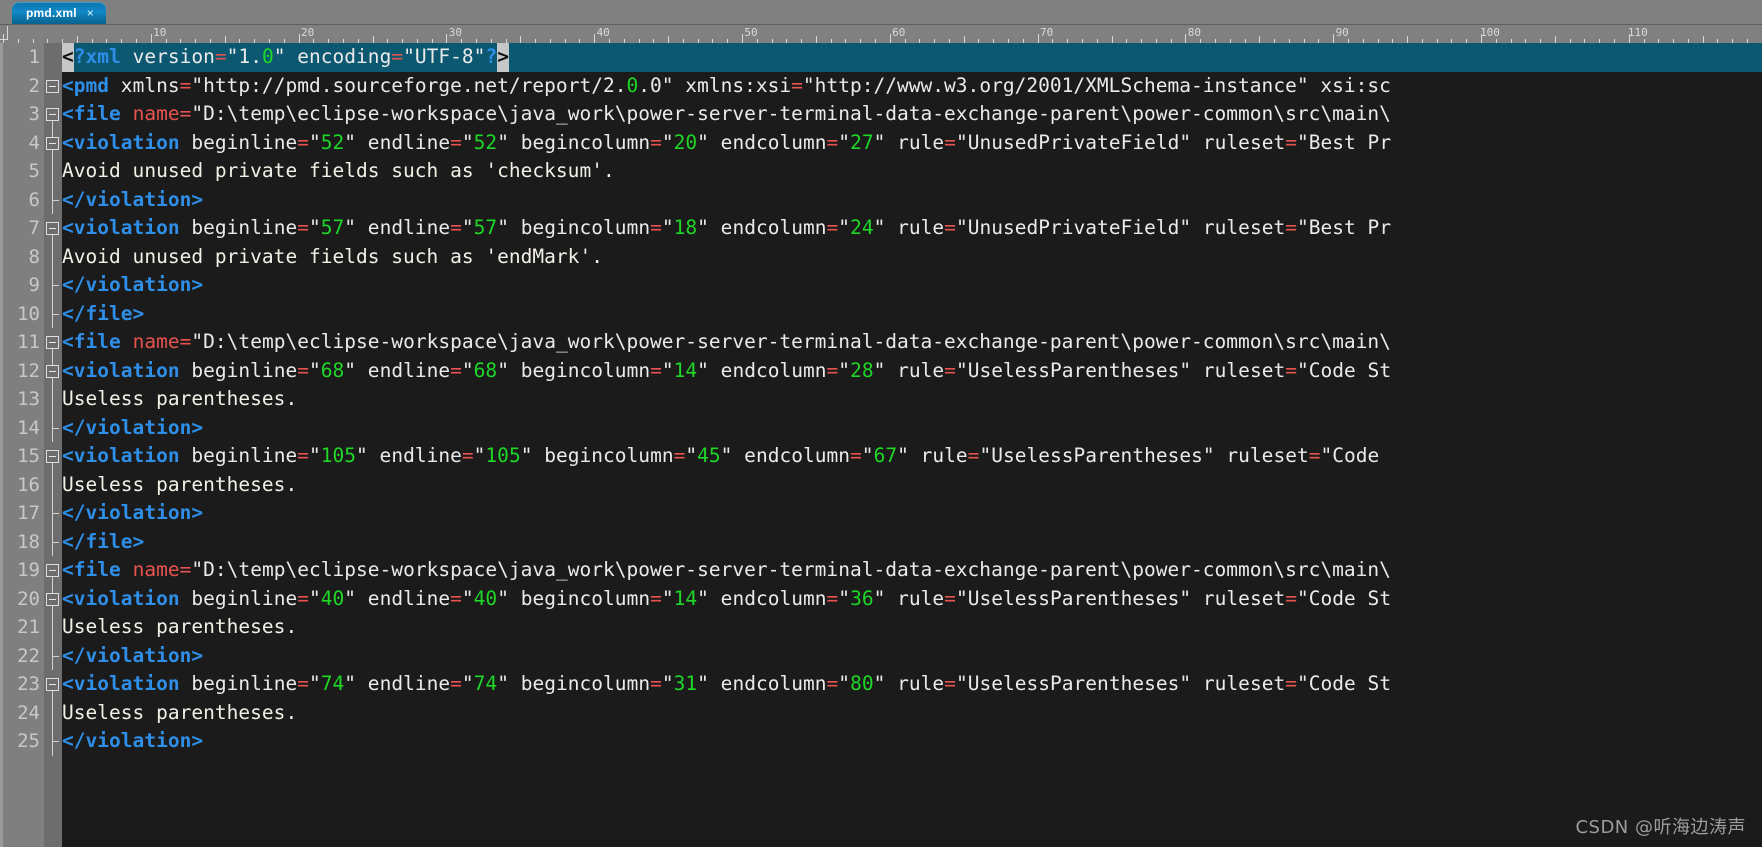 The image size is (1762, 847). Describe the element at coordinates (912, 57) in the screenshot. I see `code-line: <?xml version="1.0" encoding="UTF-8"?>` at that location.